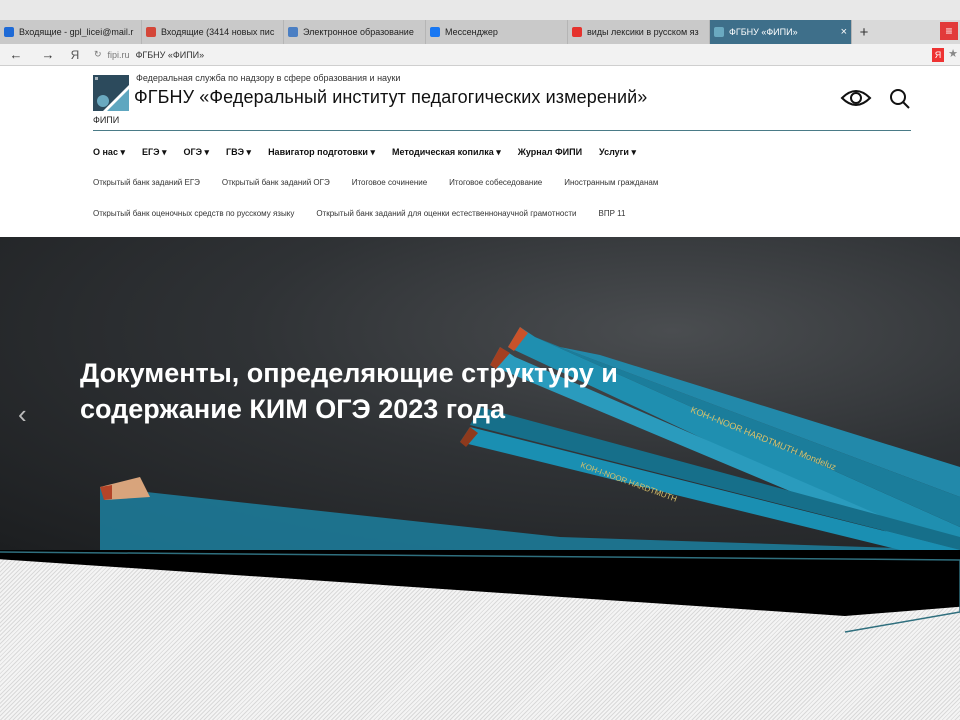 The width and height of the screenshot is (960, 720). I want to click on main-nav-item: Услуги ▾, so click(617, 152).